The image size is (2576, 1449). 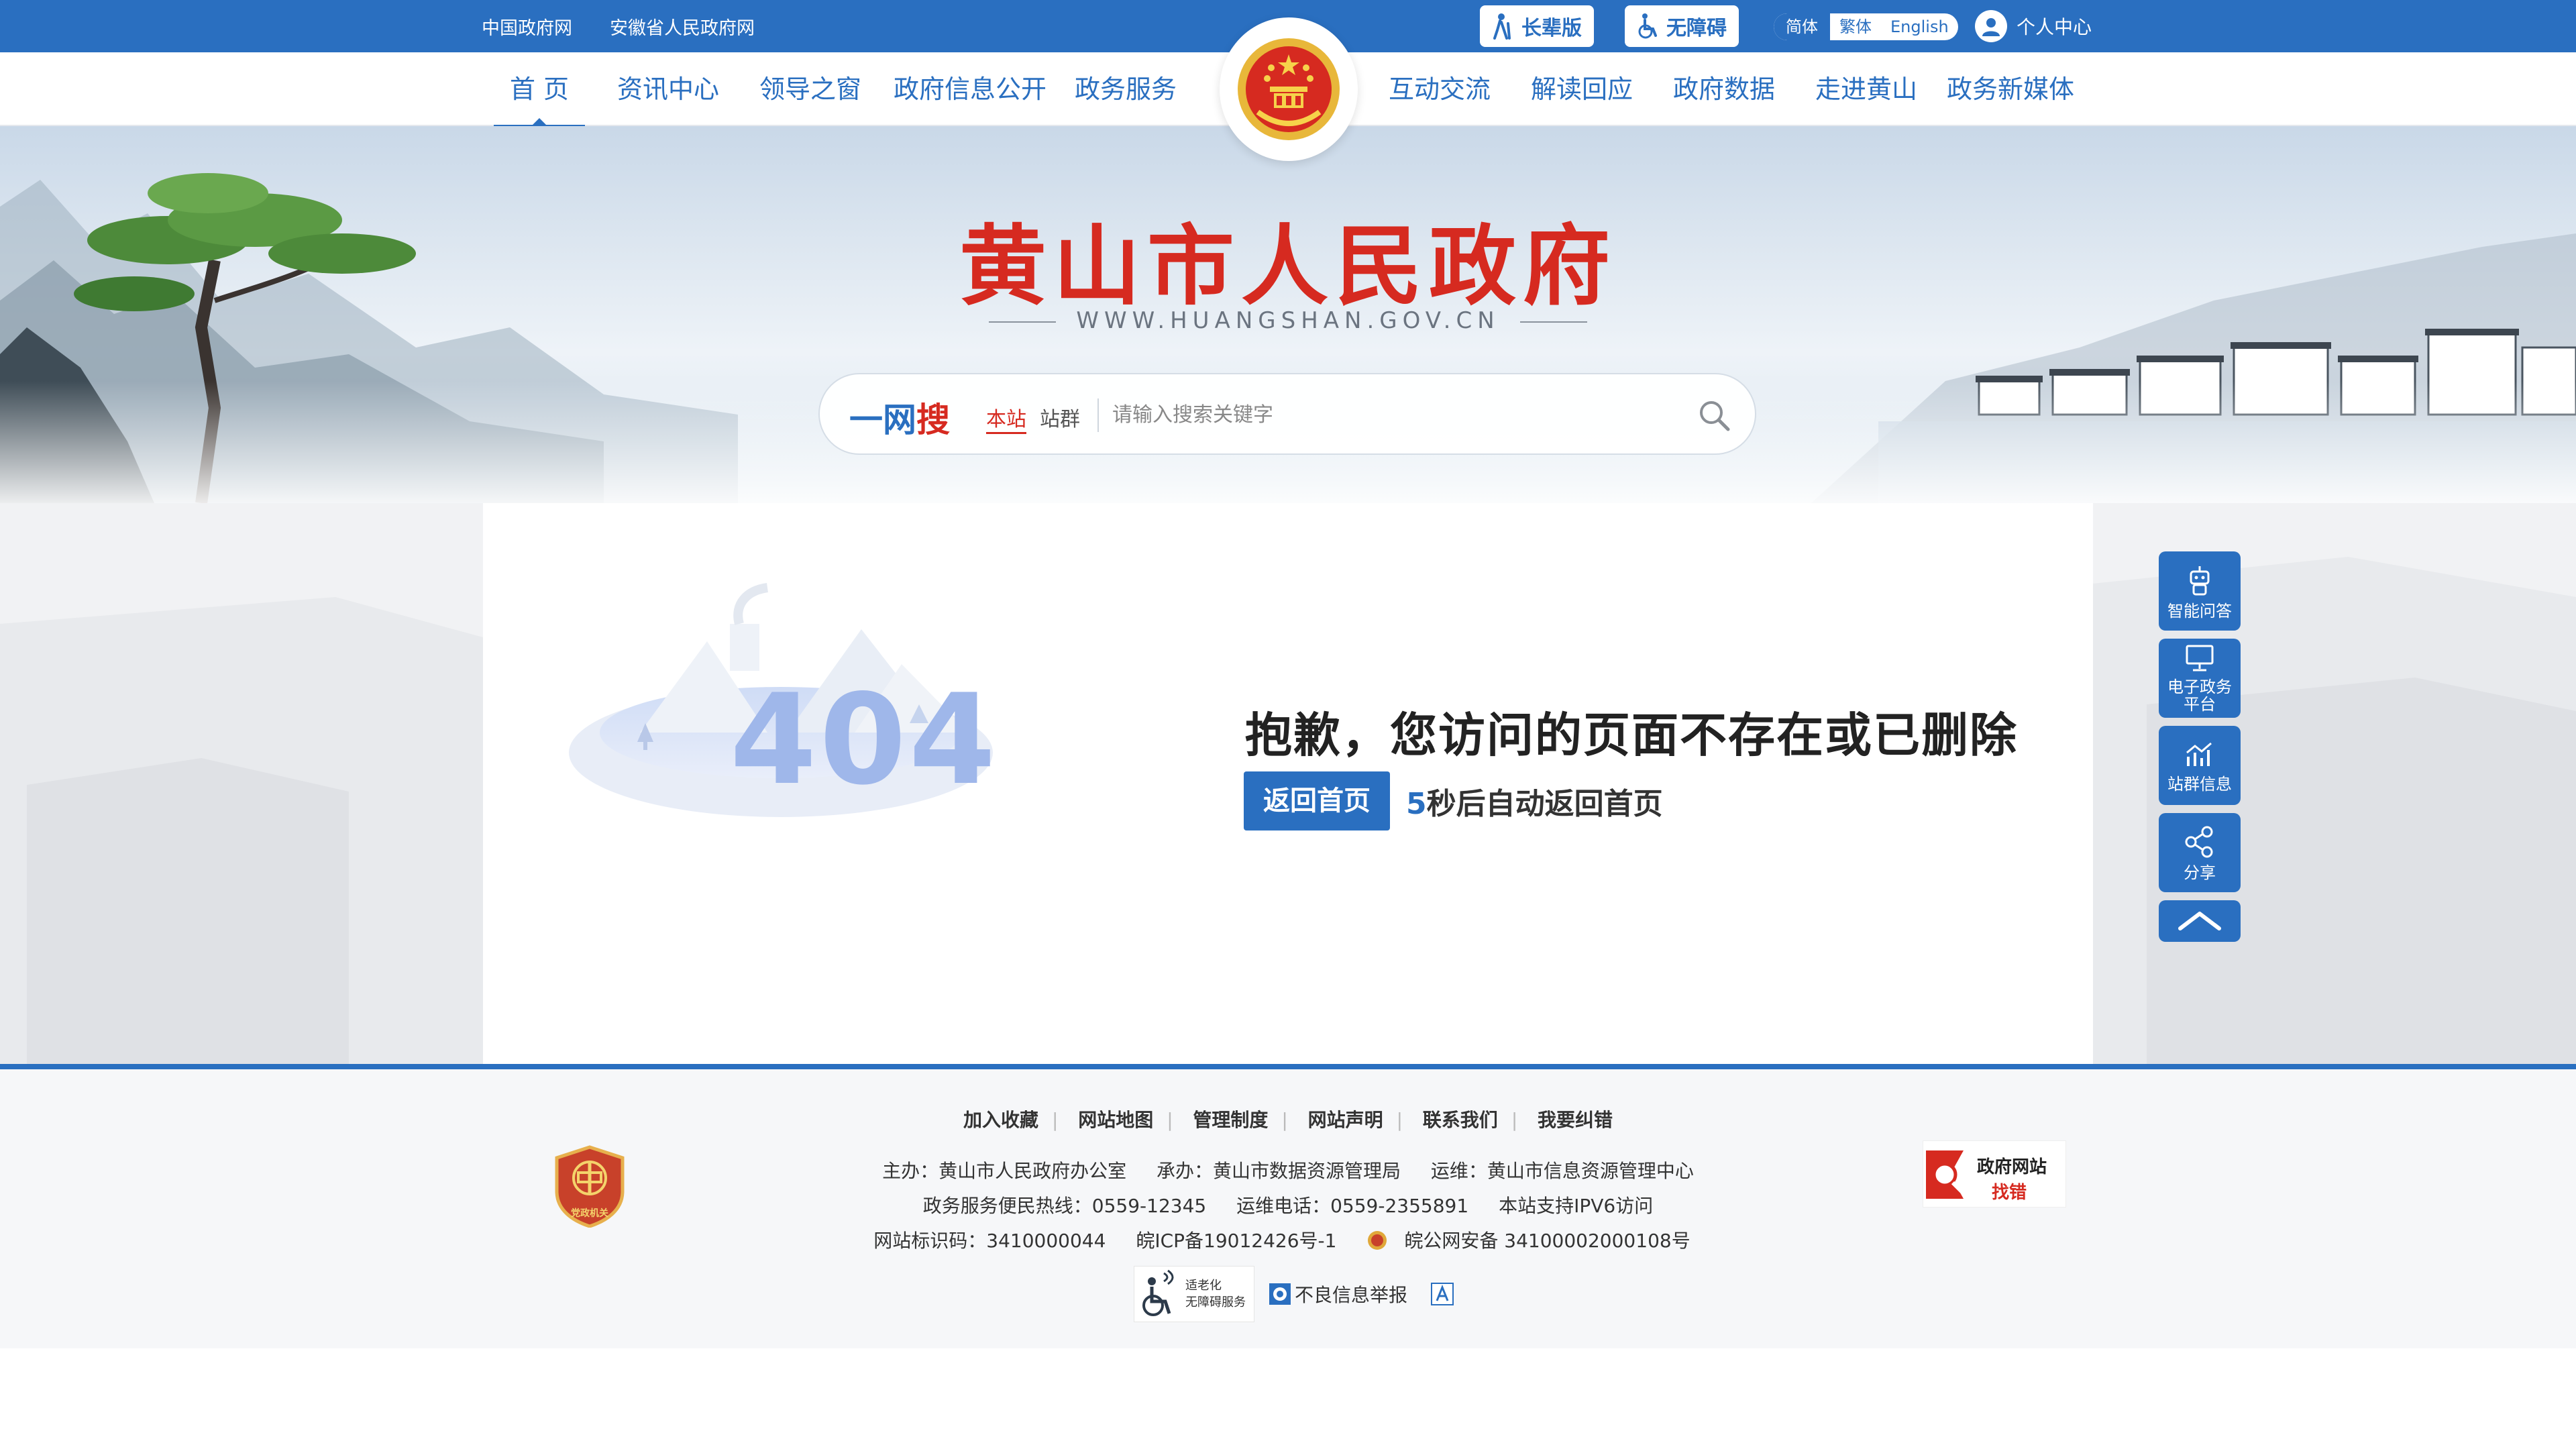 I want to click on side-float-panel: 智能问答 电子政务 平台 站群信息 分享, so click(x=2200, y=746).